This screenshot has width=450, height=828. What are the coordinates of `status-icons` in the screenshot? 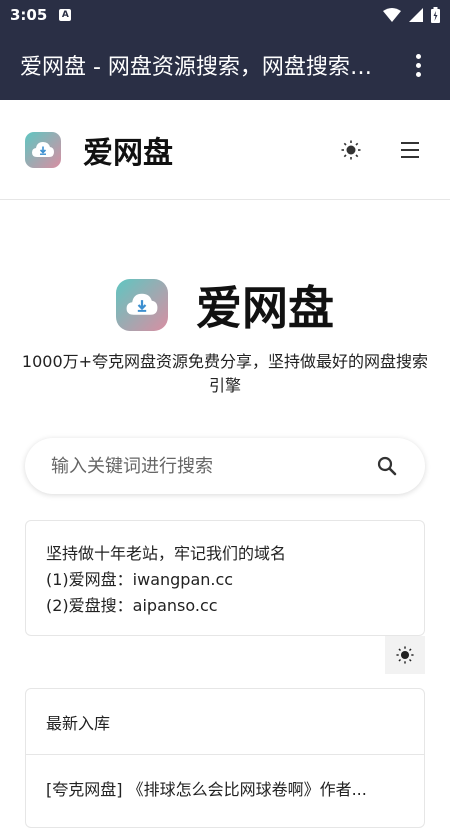 It's located at (411, 15).